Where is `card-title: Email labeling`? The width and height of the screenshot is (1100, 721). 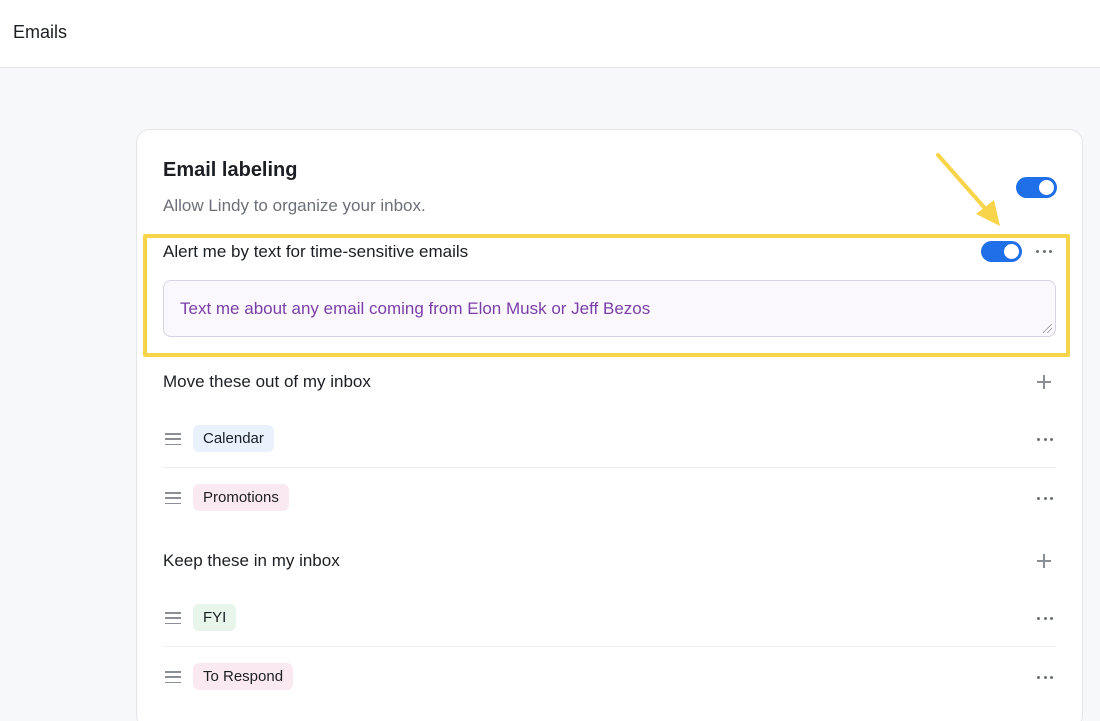 card-title: Email labeling is located at coordinates (230, 170).